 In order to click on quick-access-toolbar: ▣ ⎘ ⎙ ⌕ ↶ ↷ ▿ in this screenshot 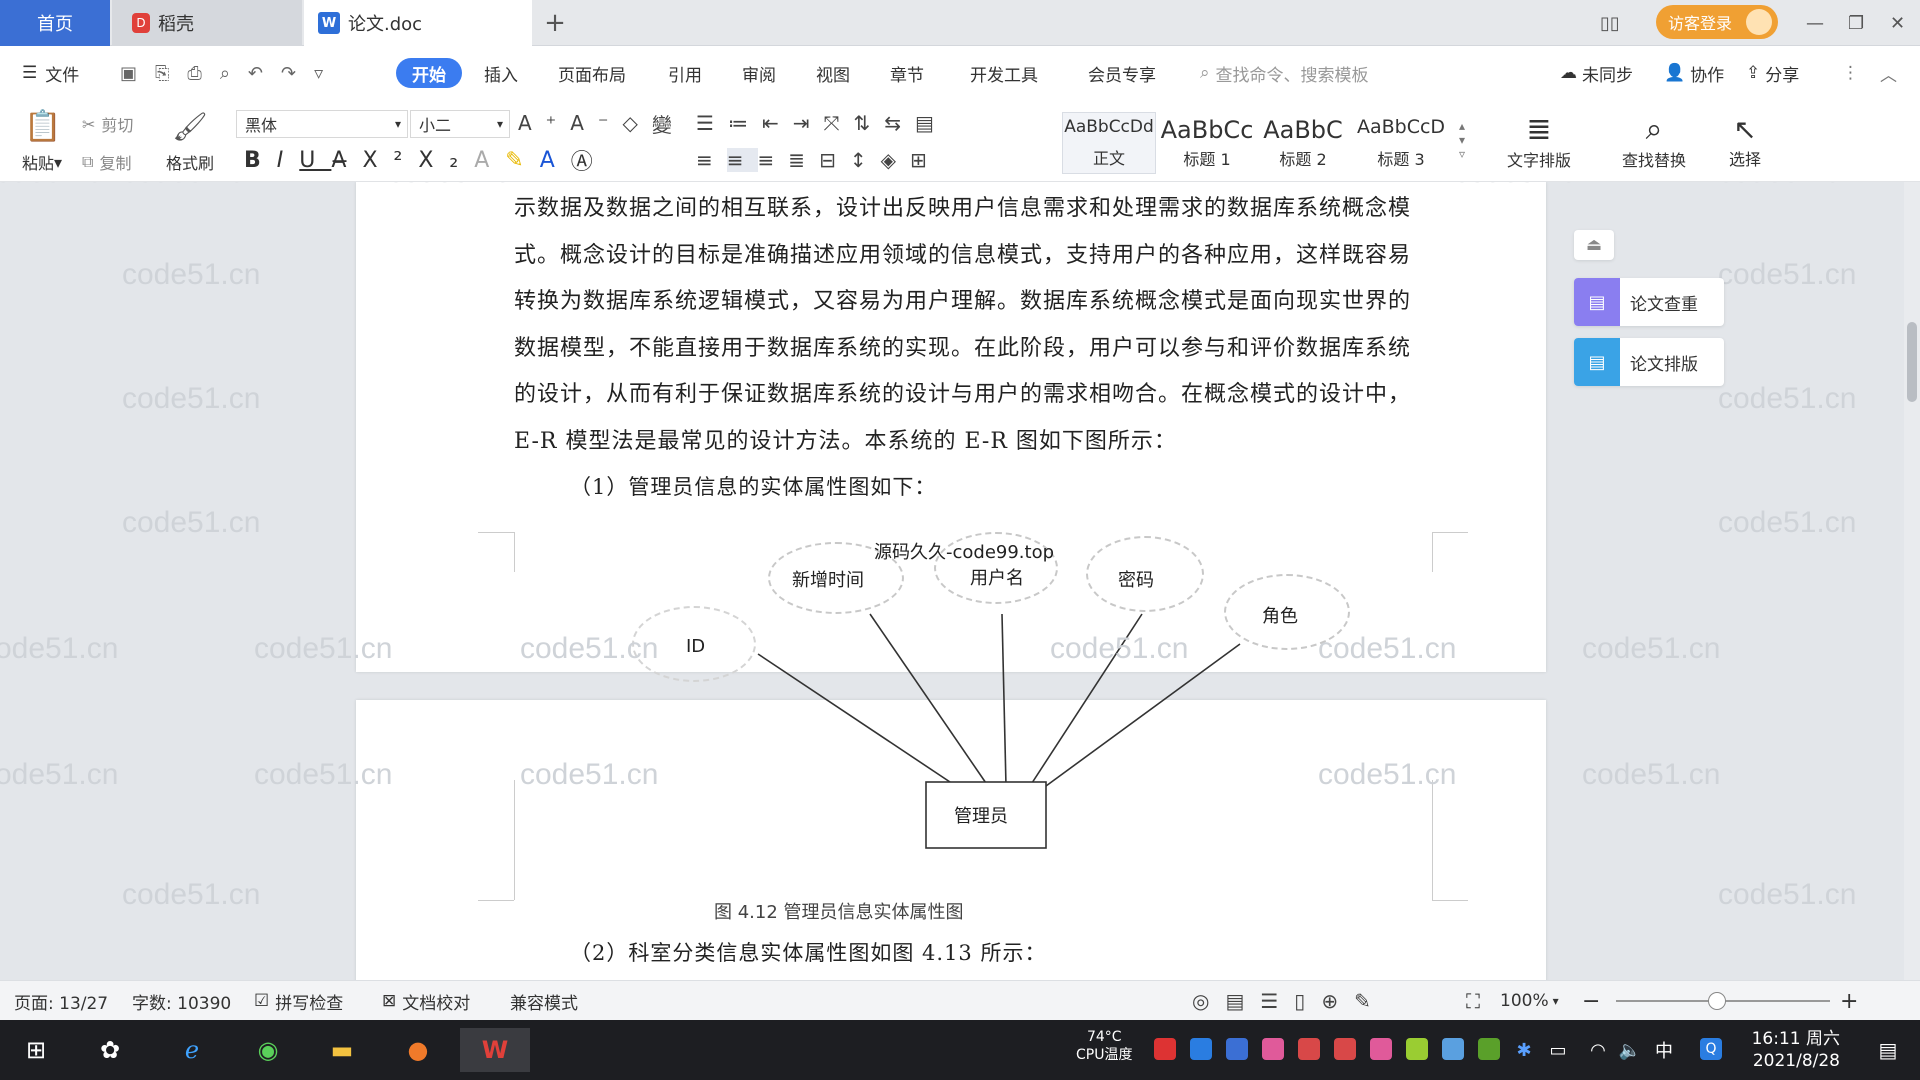, I will do `click(230, 73)`.